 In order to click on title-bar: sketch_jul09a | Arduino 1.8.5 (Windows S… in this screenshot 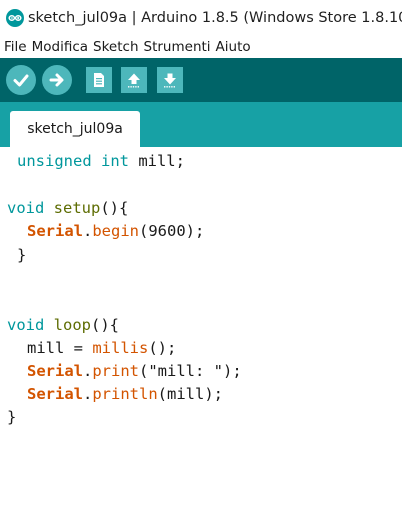, I will do `click(201, 18)`.